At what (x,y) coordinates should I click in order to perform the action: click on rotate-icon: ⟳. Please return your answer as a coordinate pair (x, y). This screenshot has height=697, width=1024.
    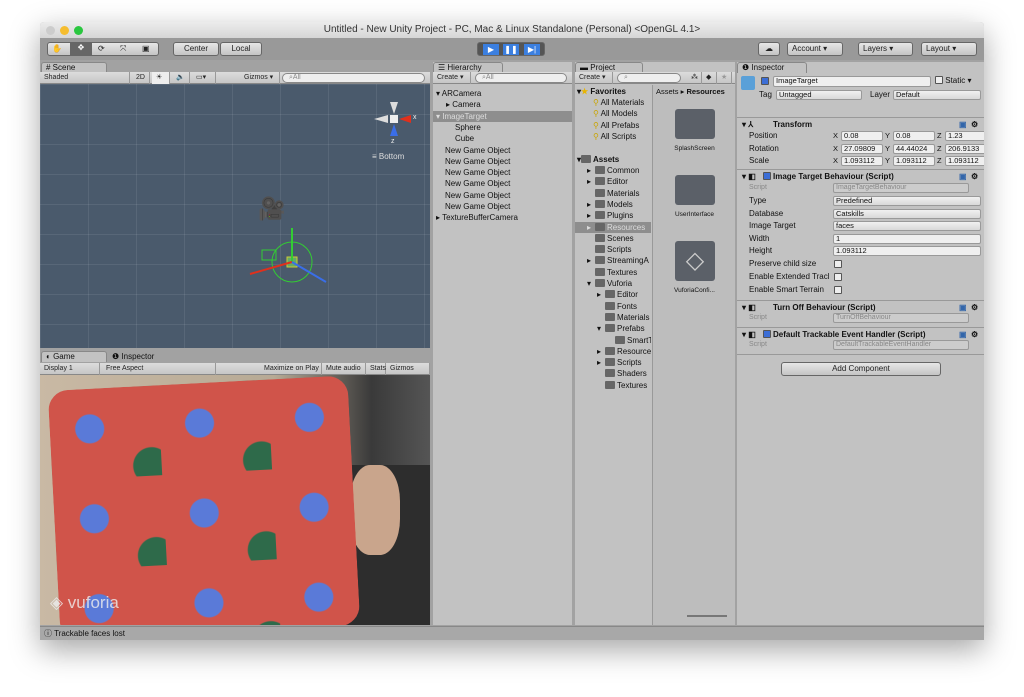
    Looking at the image, I should click on (101, 49).